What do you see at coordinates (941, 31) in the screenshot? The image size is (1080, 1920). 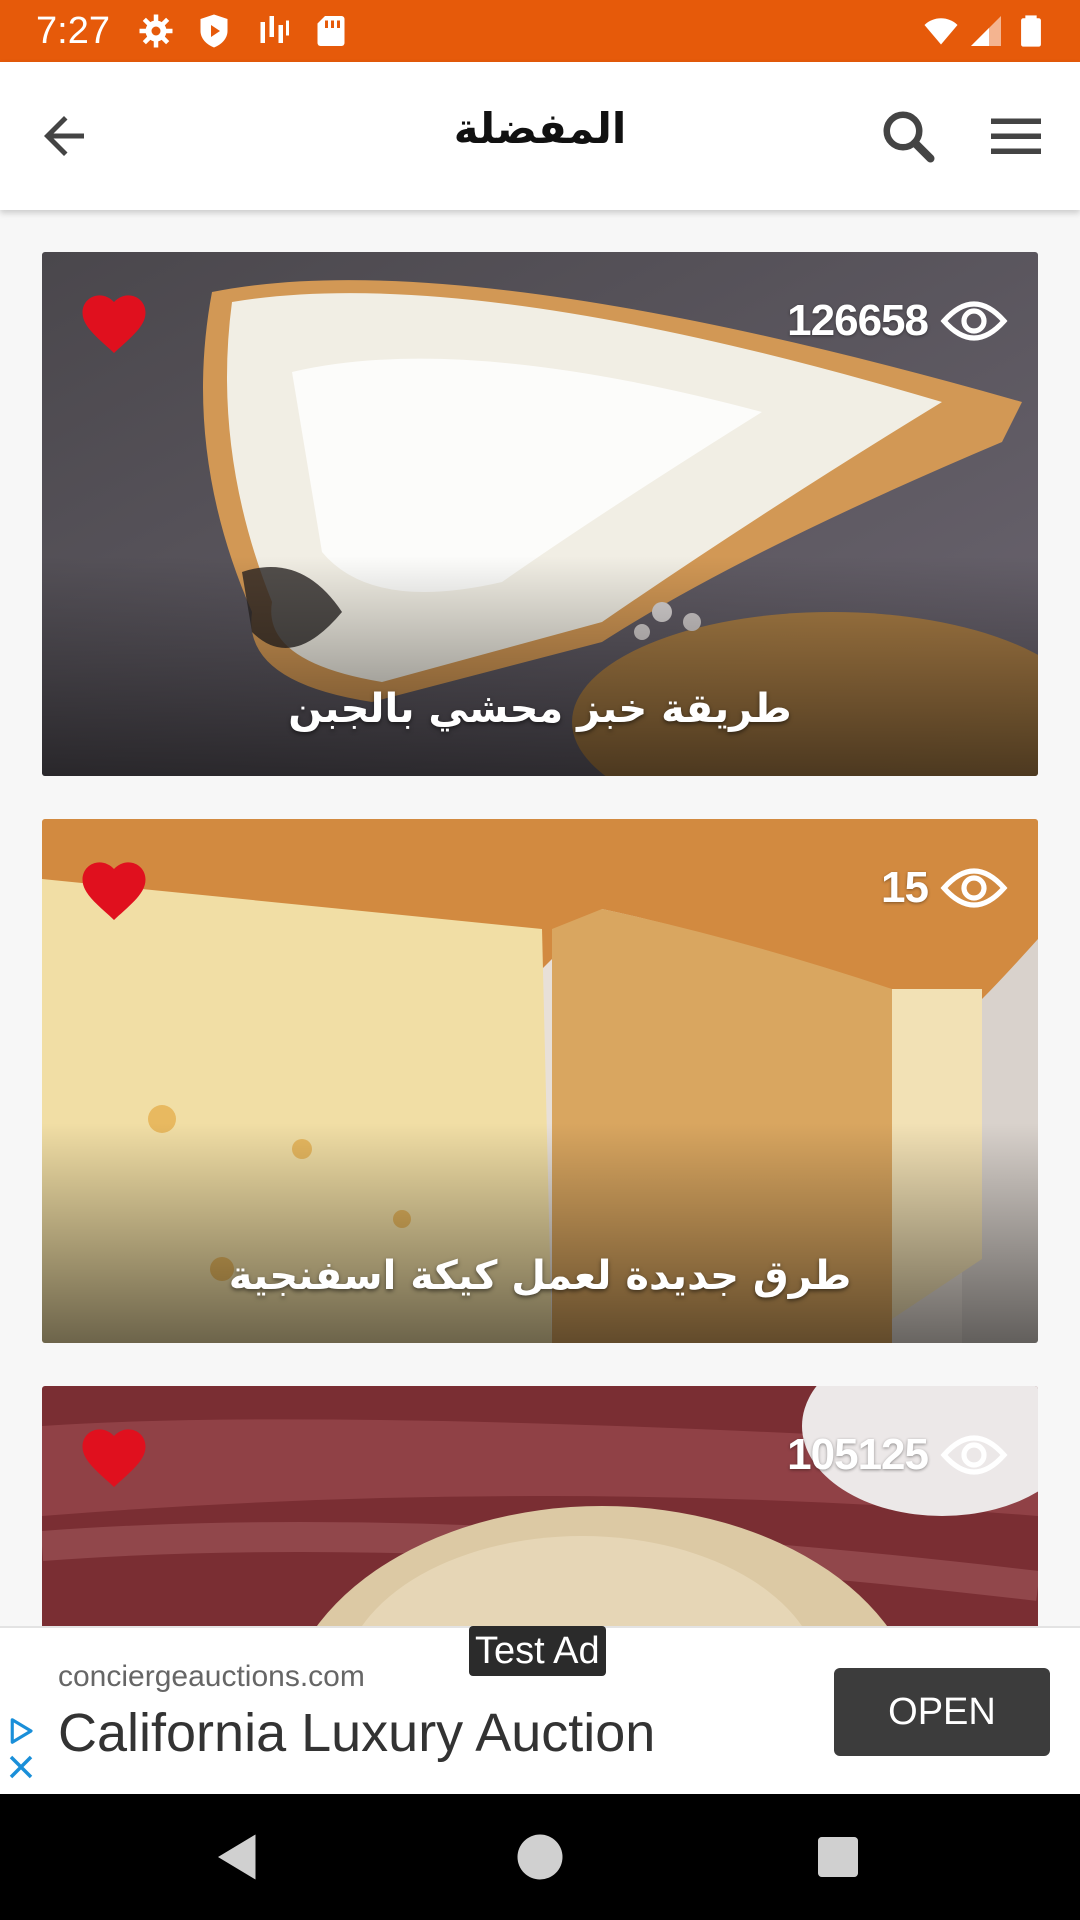 I see `wifi-icon` at bounding box center [941, 31].